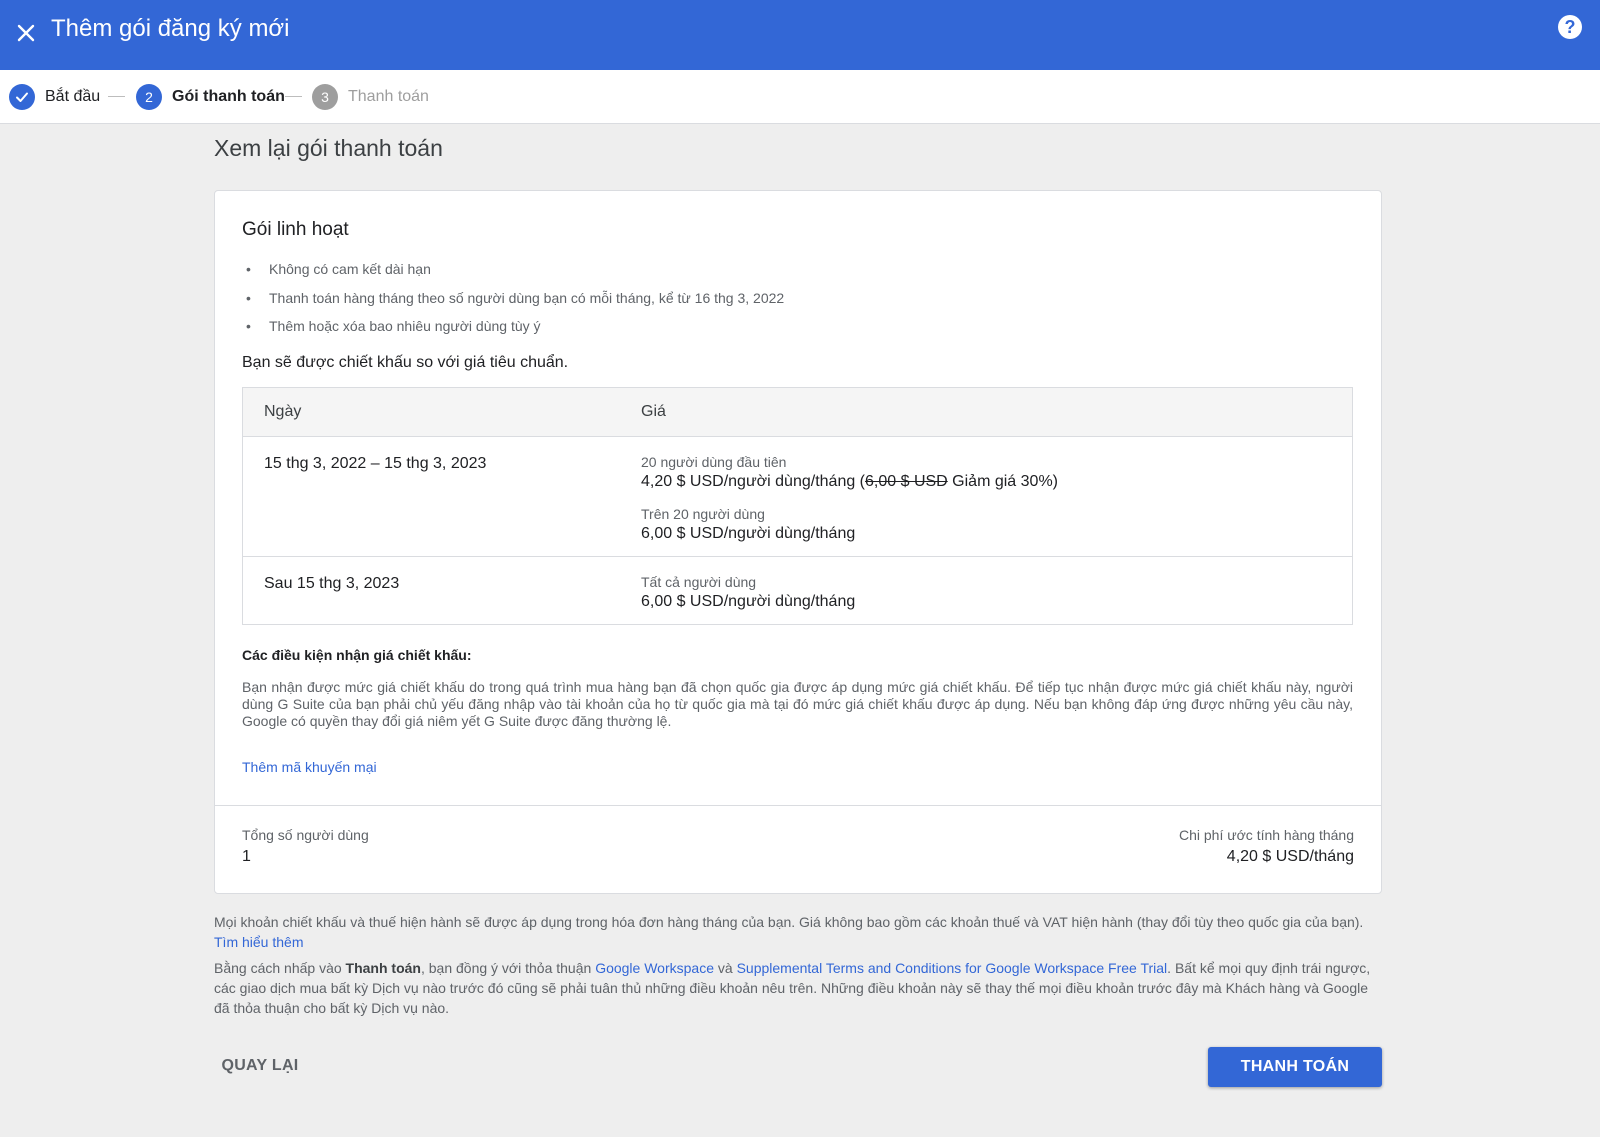 The image size is (1600, 1137). Describe the element at coordinates (699, 582) in the screenshot. I see `tier-label: Tất cả người dùng` at that location.